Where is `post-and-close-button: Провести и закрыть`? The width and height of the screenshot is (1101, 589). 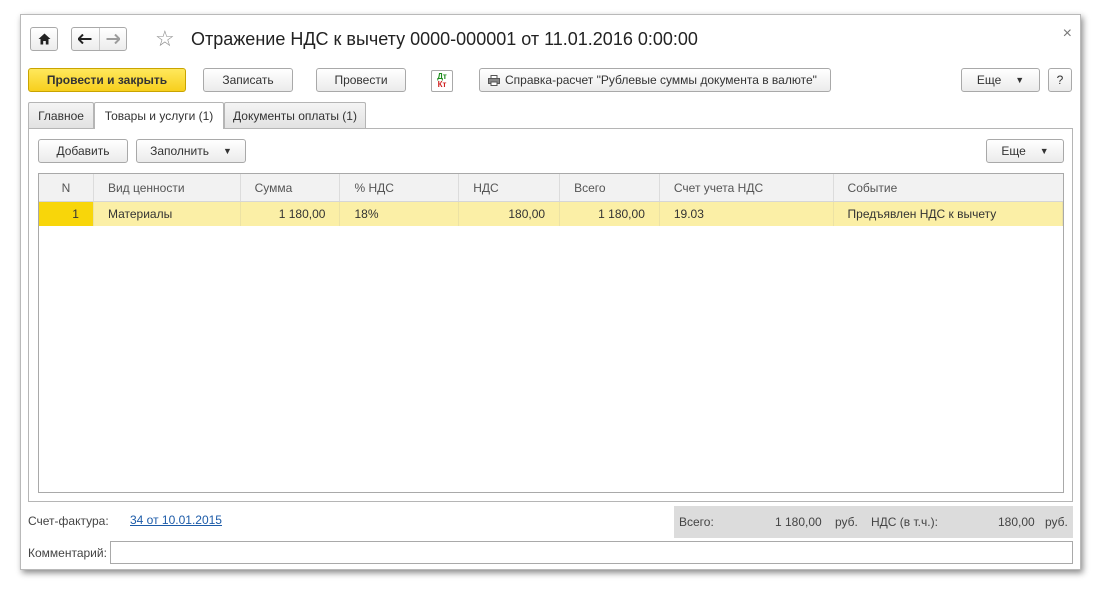
post-and-close-button: Провести и закрыть is located at coordinates (107, 80).